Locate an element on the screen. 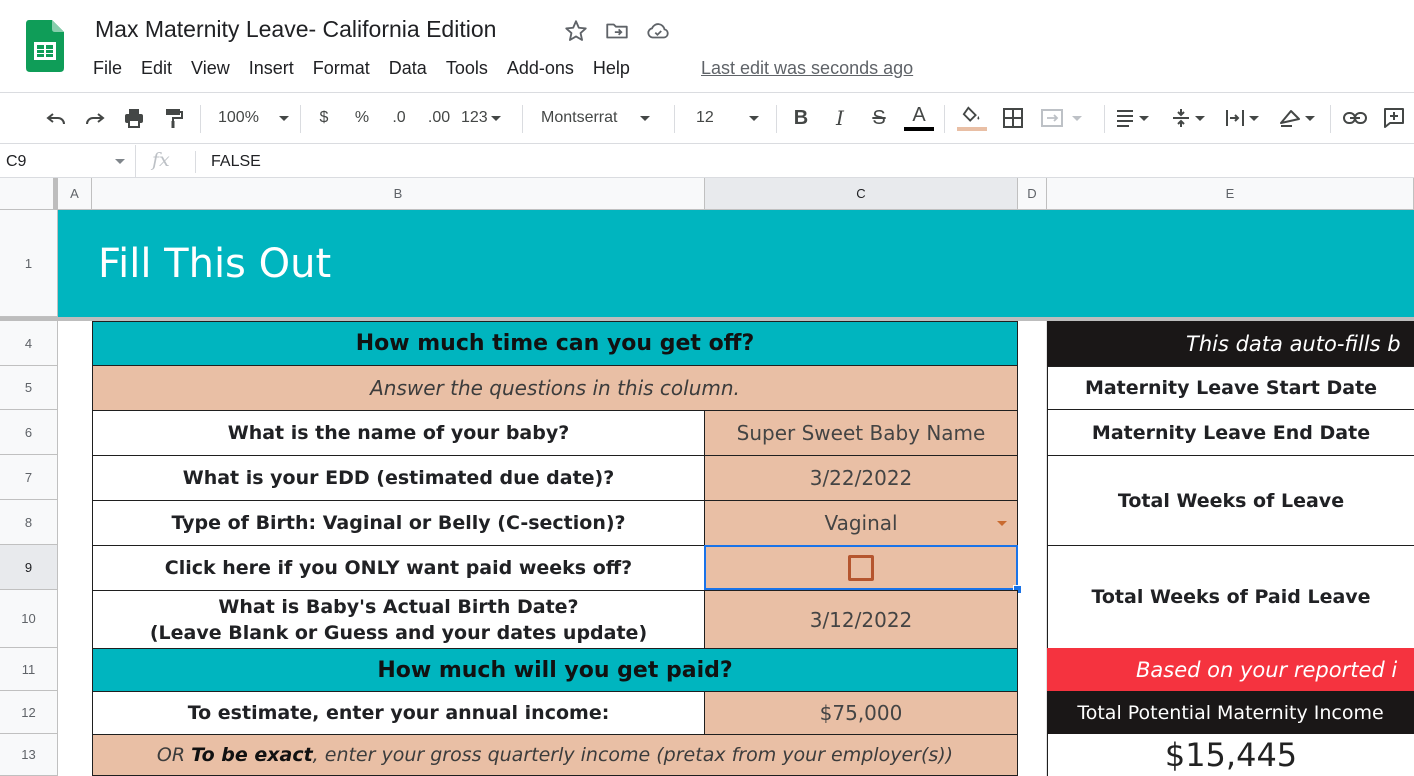 Image resolution: width=1414 pixels, height=776 pixels. cloud-saved-icon is located at coordinates (658, 31).